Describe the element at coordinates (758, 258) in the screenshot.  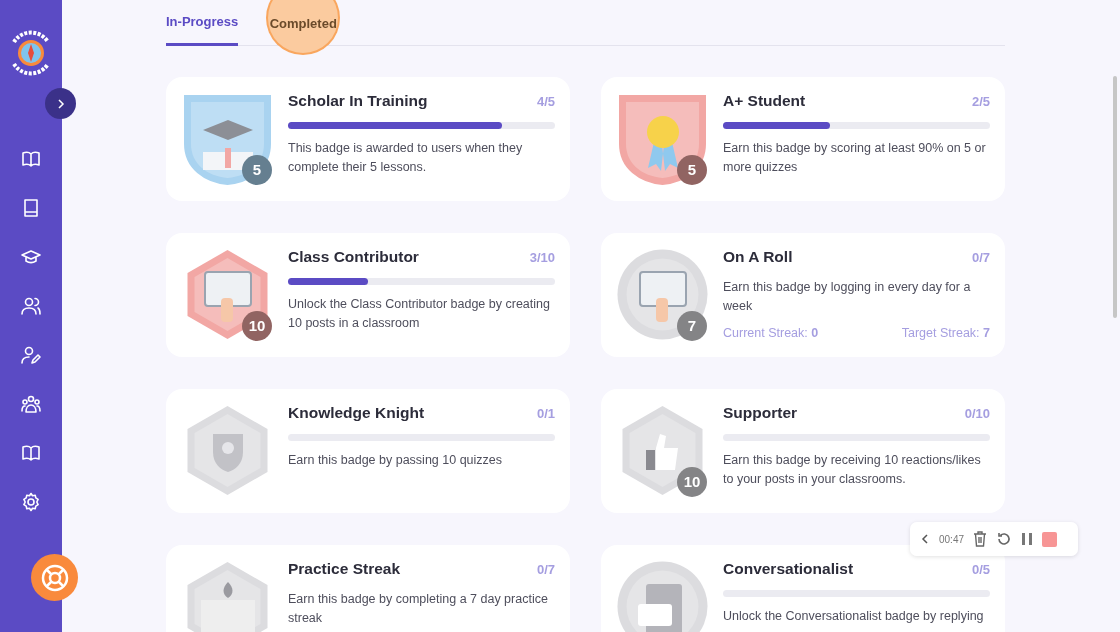
I see `badge-title: On A Roll` at that location.